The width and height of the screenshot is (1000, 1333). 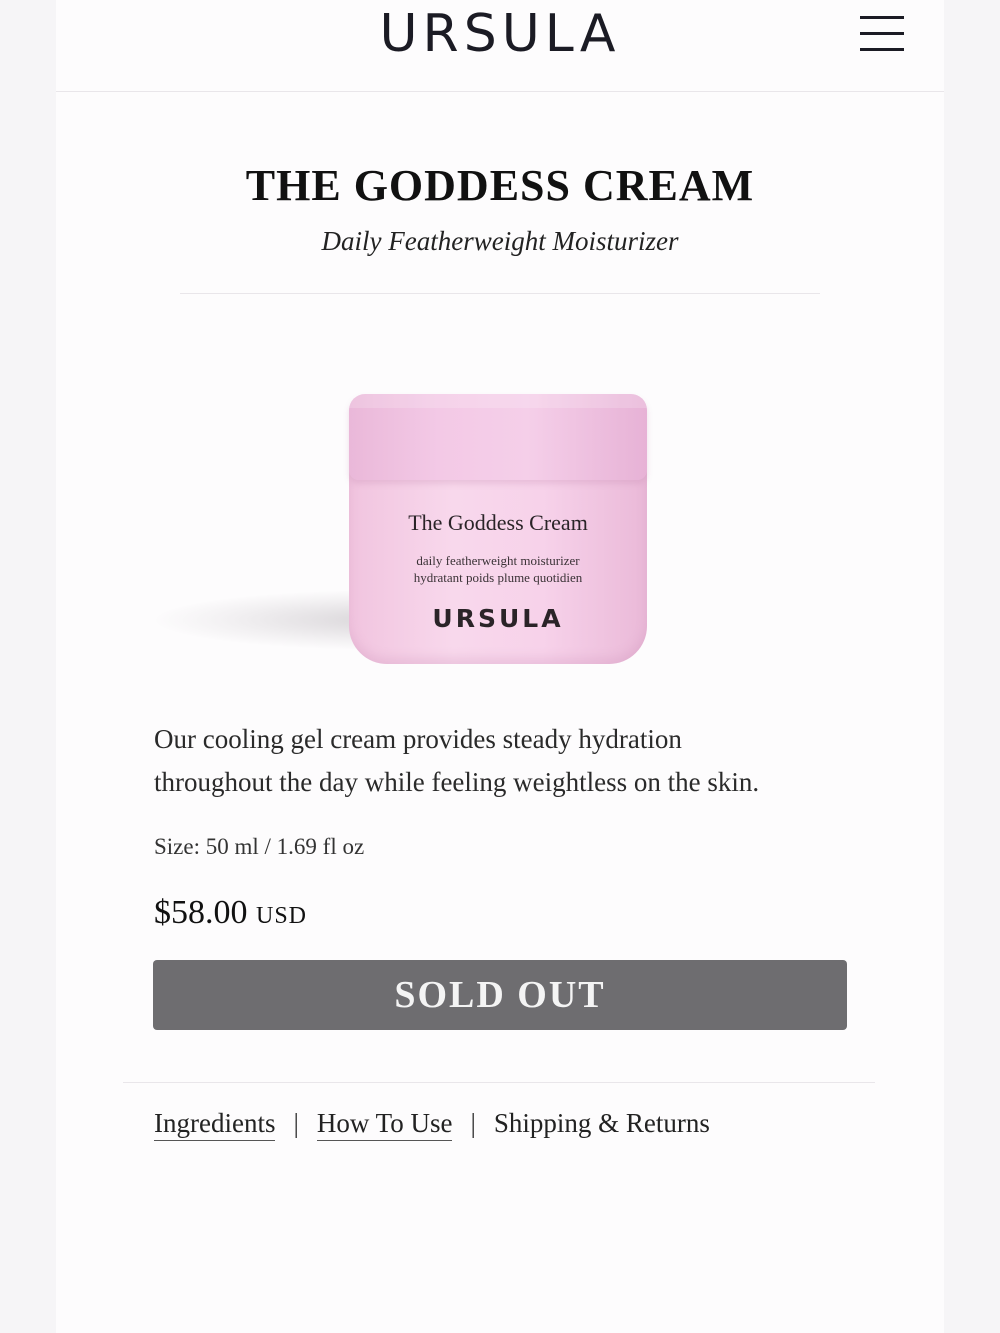 What do you see at coordinates (215, 1124) in the screenshot?
I see `tab-ingredients: Ingredients` at bounding box center [215, 1124].